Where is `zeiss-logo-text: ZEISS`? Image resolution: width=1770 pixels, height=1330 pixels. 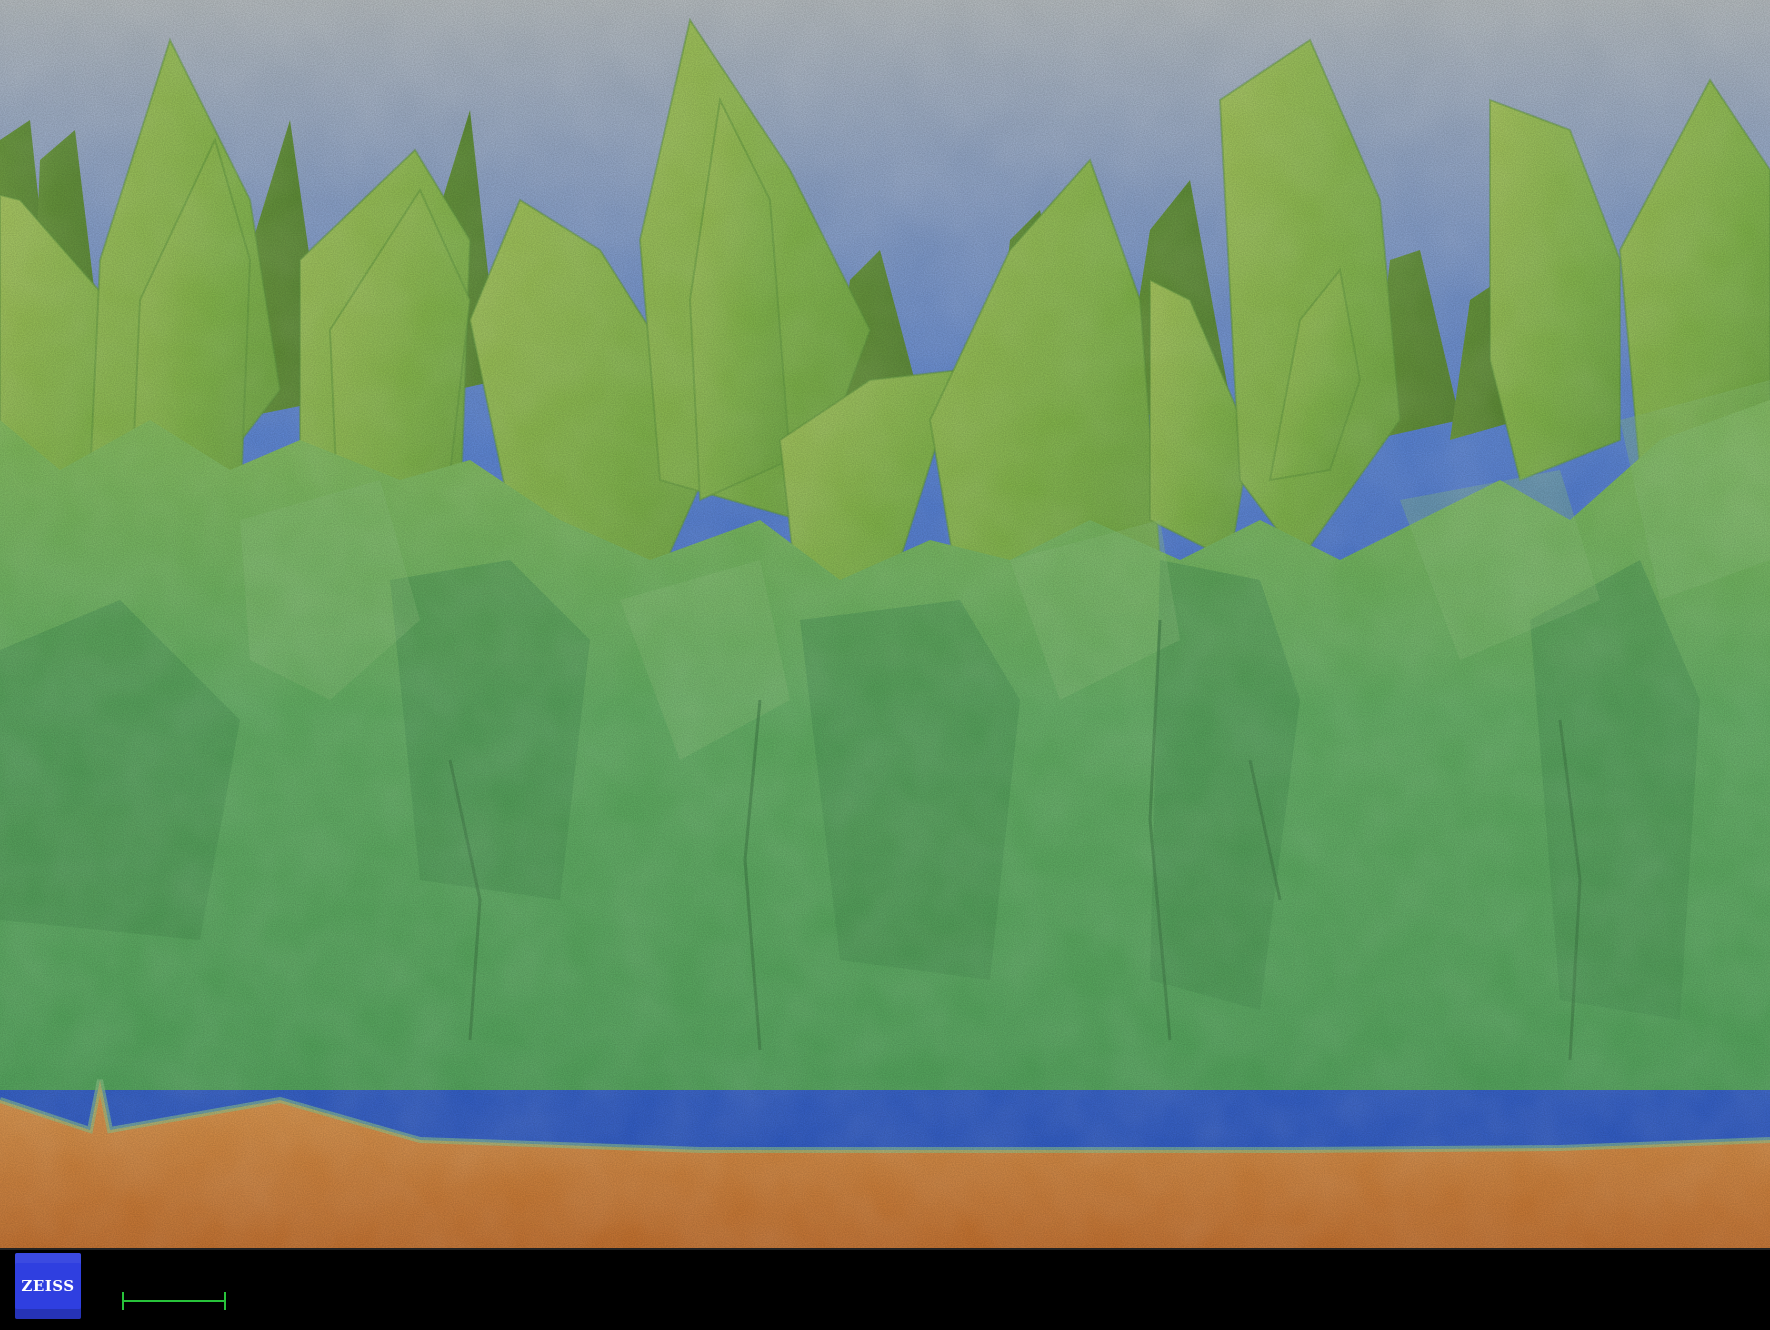 zeiss-logo-text: ZEISS is located at coordinates (48, 1286).